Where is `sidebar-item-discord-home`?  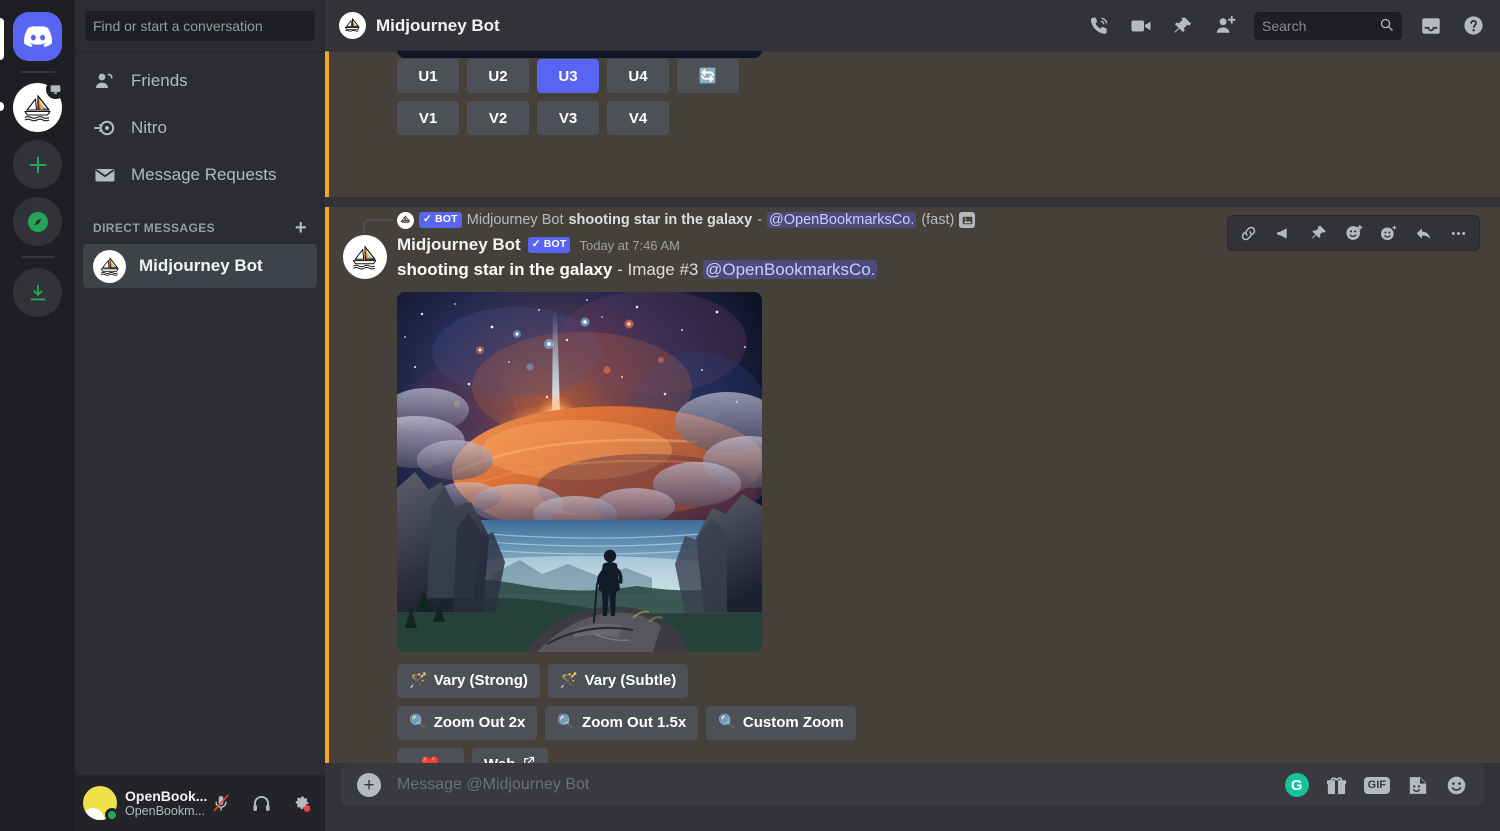
sidebar-item-discord-home is located at coordinates (37, 36).